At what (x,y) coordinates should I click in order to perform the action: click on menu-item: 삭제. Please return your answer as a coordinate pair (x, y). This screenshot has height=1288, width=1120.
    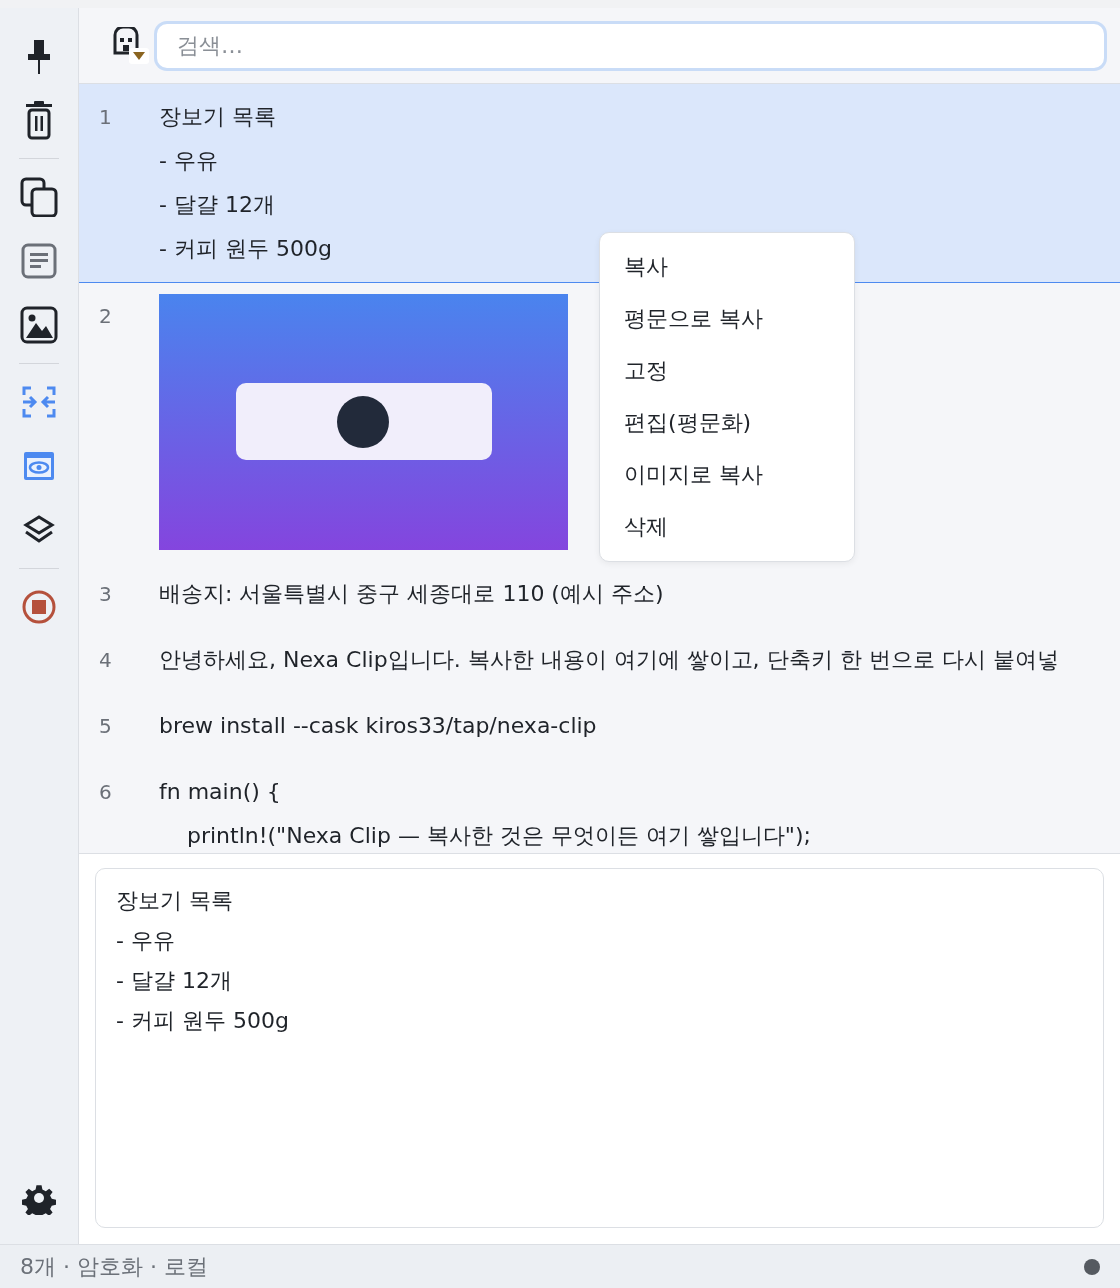
    Looking at the image, I should click on (727, 527).